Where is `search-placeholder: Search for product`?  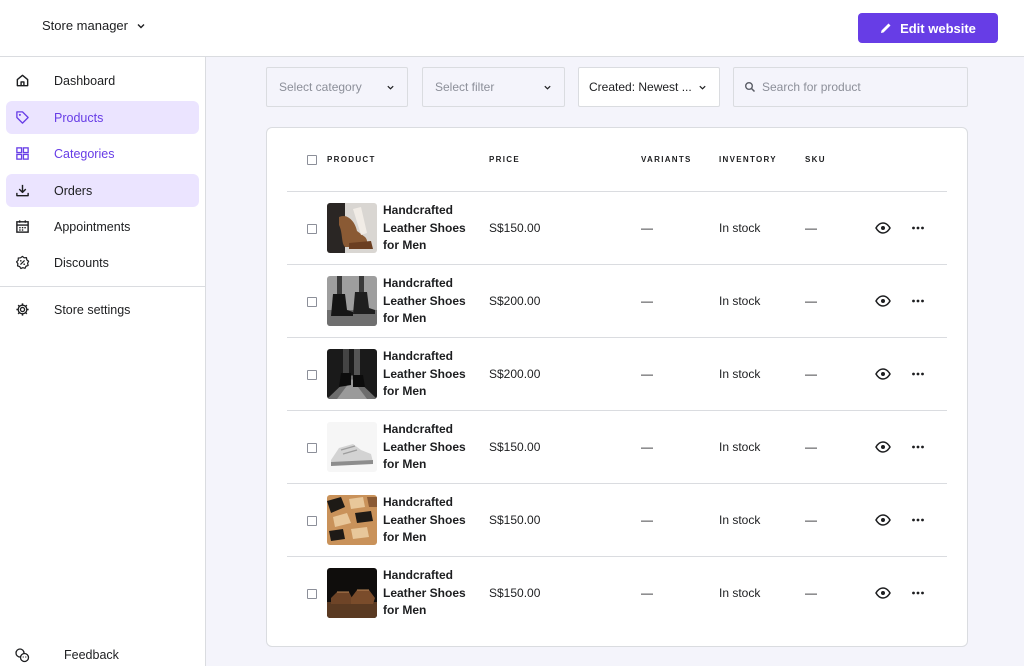
search-placeholder: Search for product is located at coordinates (811, 87).